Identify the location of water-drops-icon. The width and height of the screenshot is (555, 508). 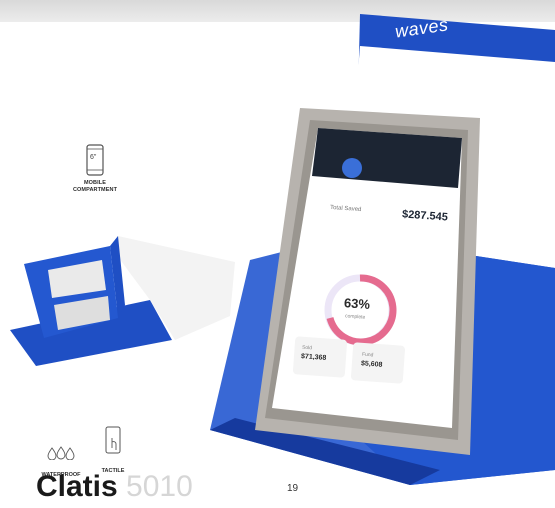
(61, 453).